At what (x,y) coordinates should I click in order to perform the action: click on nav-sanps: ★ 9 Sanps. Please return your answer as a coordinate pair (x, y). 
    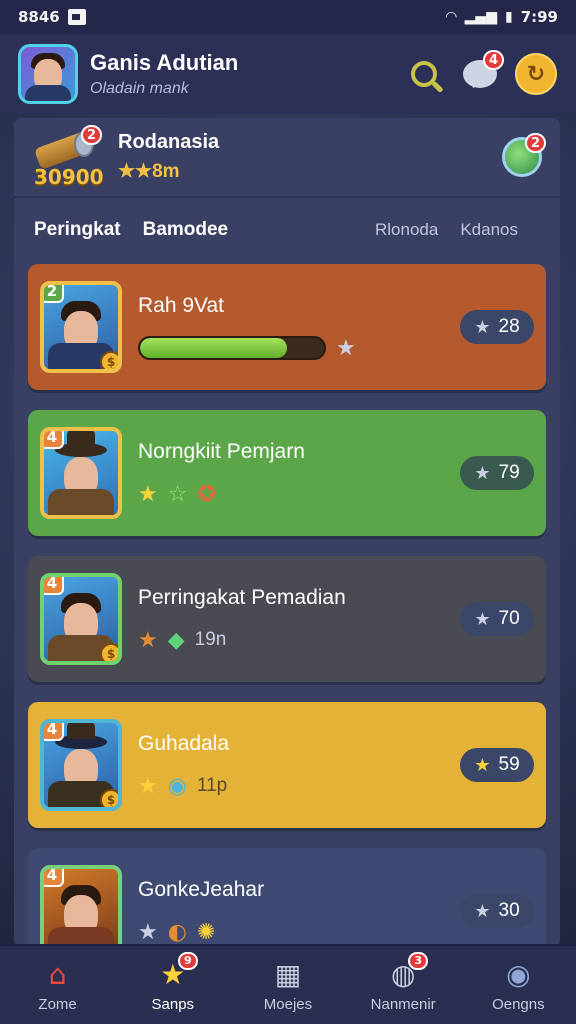
    Looking at the image, I should click on (173, 982).